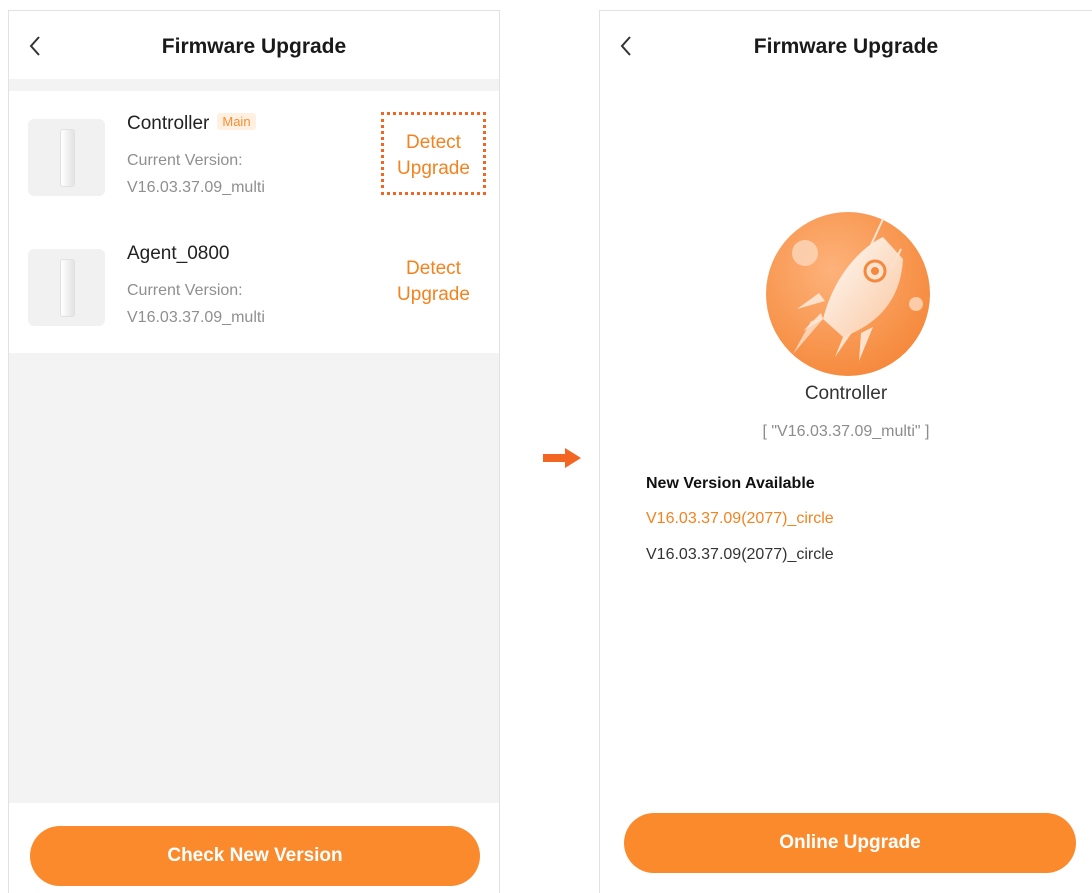 This screenshot has height=893, width=1092. What do you see at coordinates (255, 856) in the screenshot?
I see `check-new-version-button: Check New Version` at bounding box center [255, 856].